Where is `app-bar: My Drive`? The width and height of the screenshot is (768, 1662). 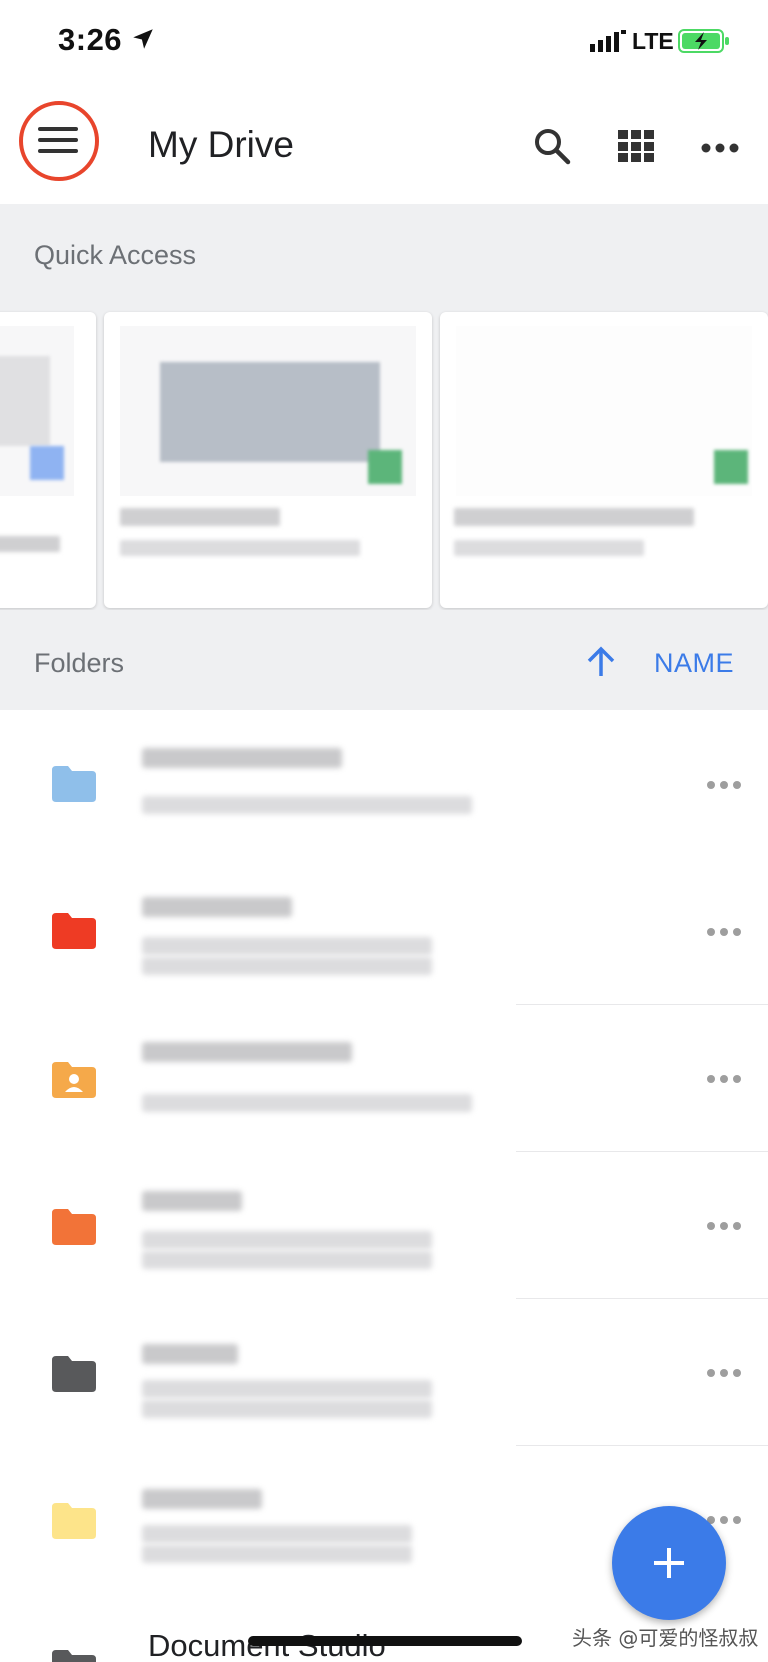 app-bar: My Drive is located at coordinates (384, 147).